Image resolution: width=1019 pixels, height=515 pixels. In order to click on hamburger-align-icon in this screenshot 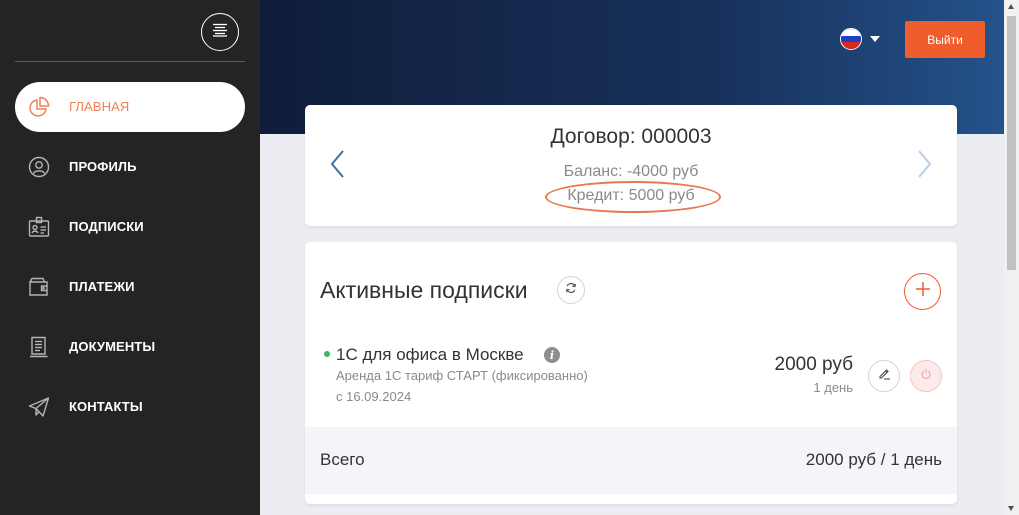, I will do `click(220, 32)`.